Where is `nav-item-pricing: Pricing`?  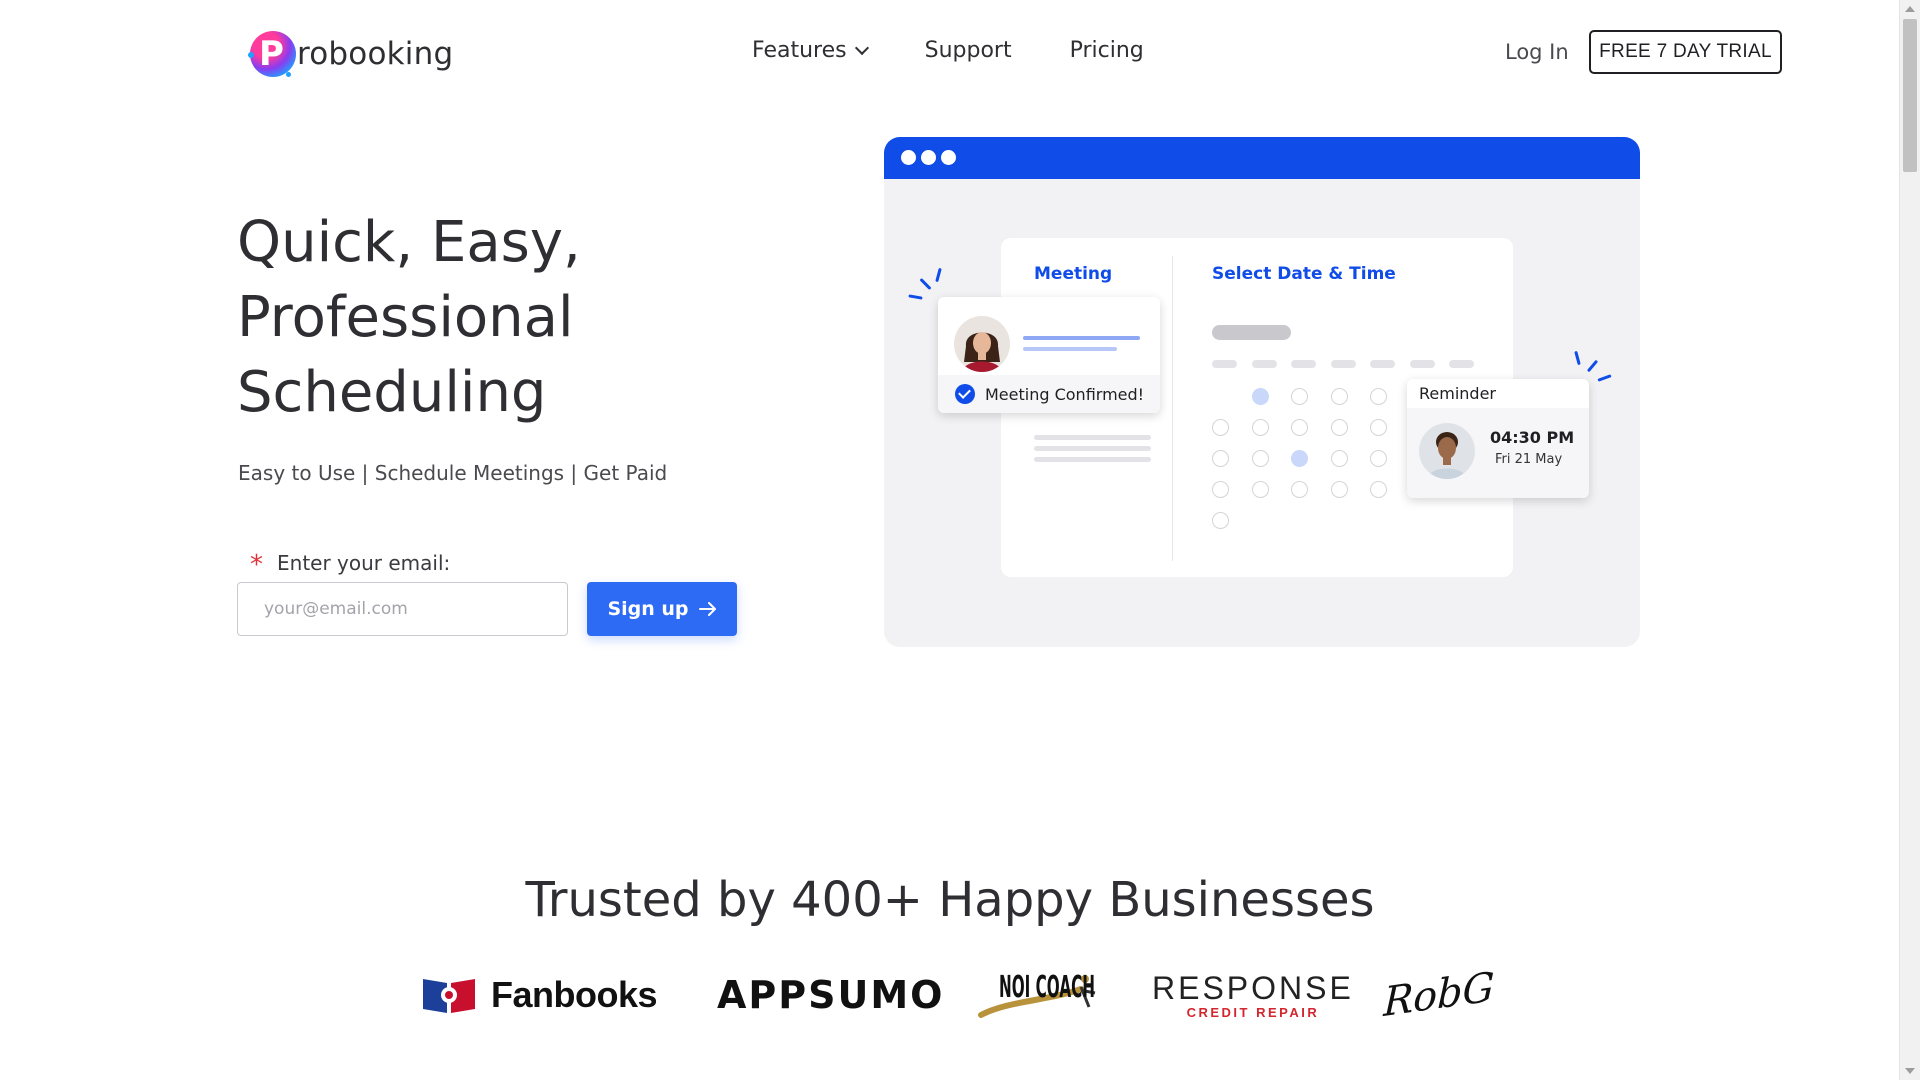
nav-item-pricing: Pricing is located at coordinates (1107, 50).